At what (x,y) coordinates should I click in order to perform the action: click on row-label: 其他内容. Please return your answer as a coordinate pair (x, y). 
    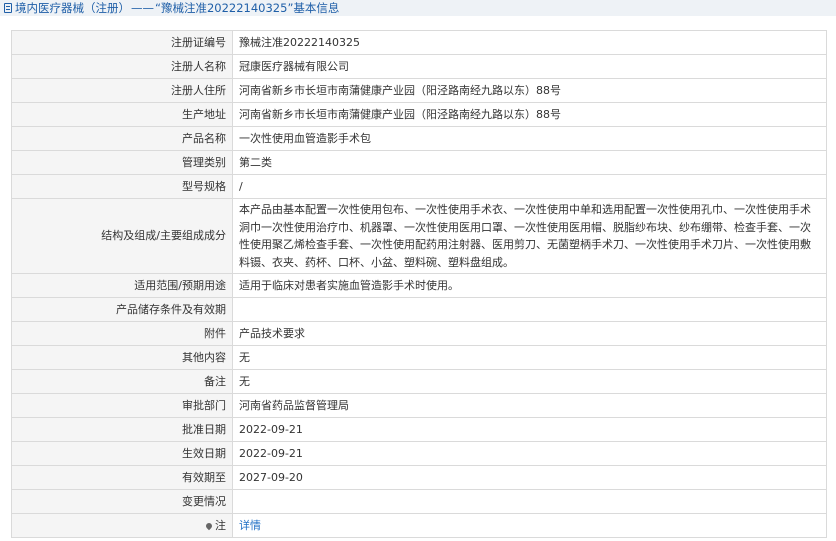
    Looking at the image, I should click on (122, 357).